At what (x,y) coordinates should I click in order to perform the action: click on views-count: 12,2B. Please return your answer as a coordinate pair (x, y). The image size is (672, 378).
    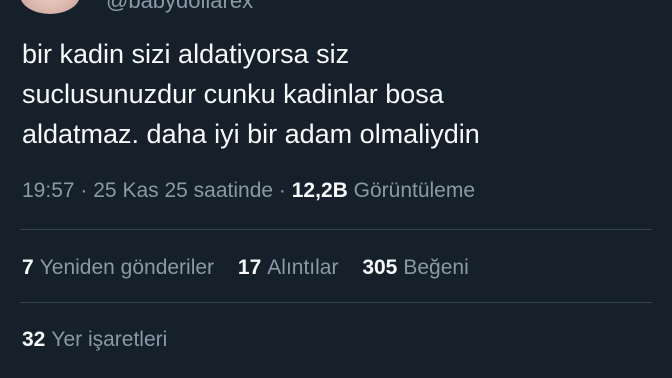
    Looking at the image, I should click on (319, 190).